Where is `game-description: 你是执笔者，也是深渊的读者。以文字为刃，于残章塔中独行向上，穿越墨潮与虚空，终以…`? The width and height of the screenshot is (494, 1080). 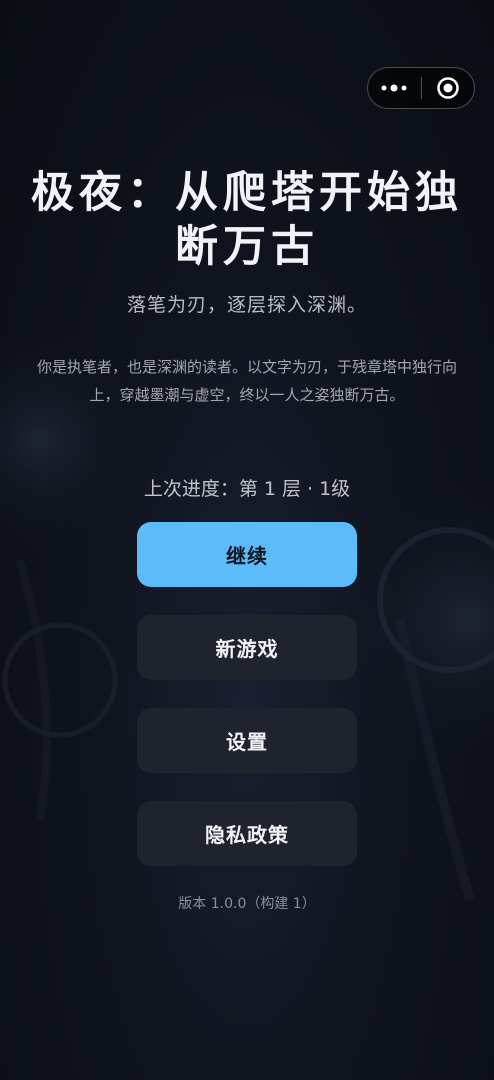
game-description: 你是执笔者，也是深渊的读者。以文字为刃，于残章塔中独行向上，穿越墨潮与虚空，终以… is located at coordinates (246, 381).